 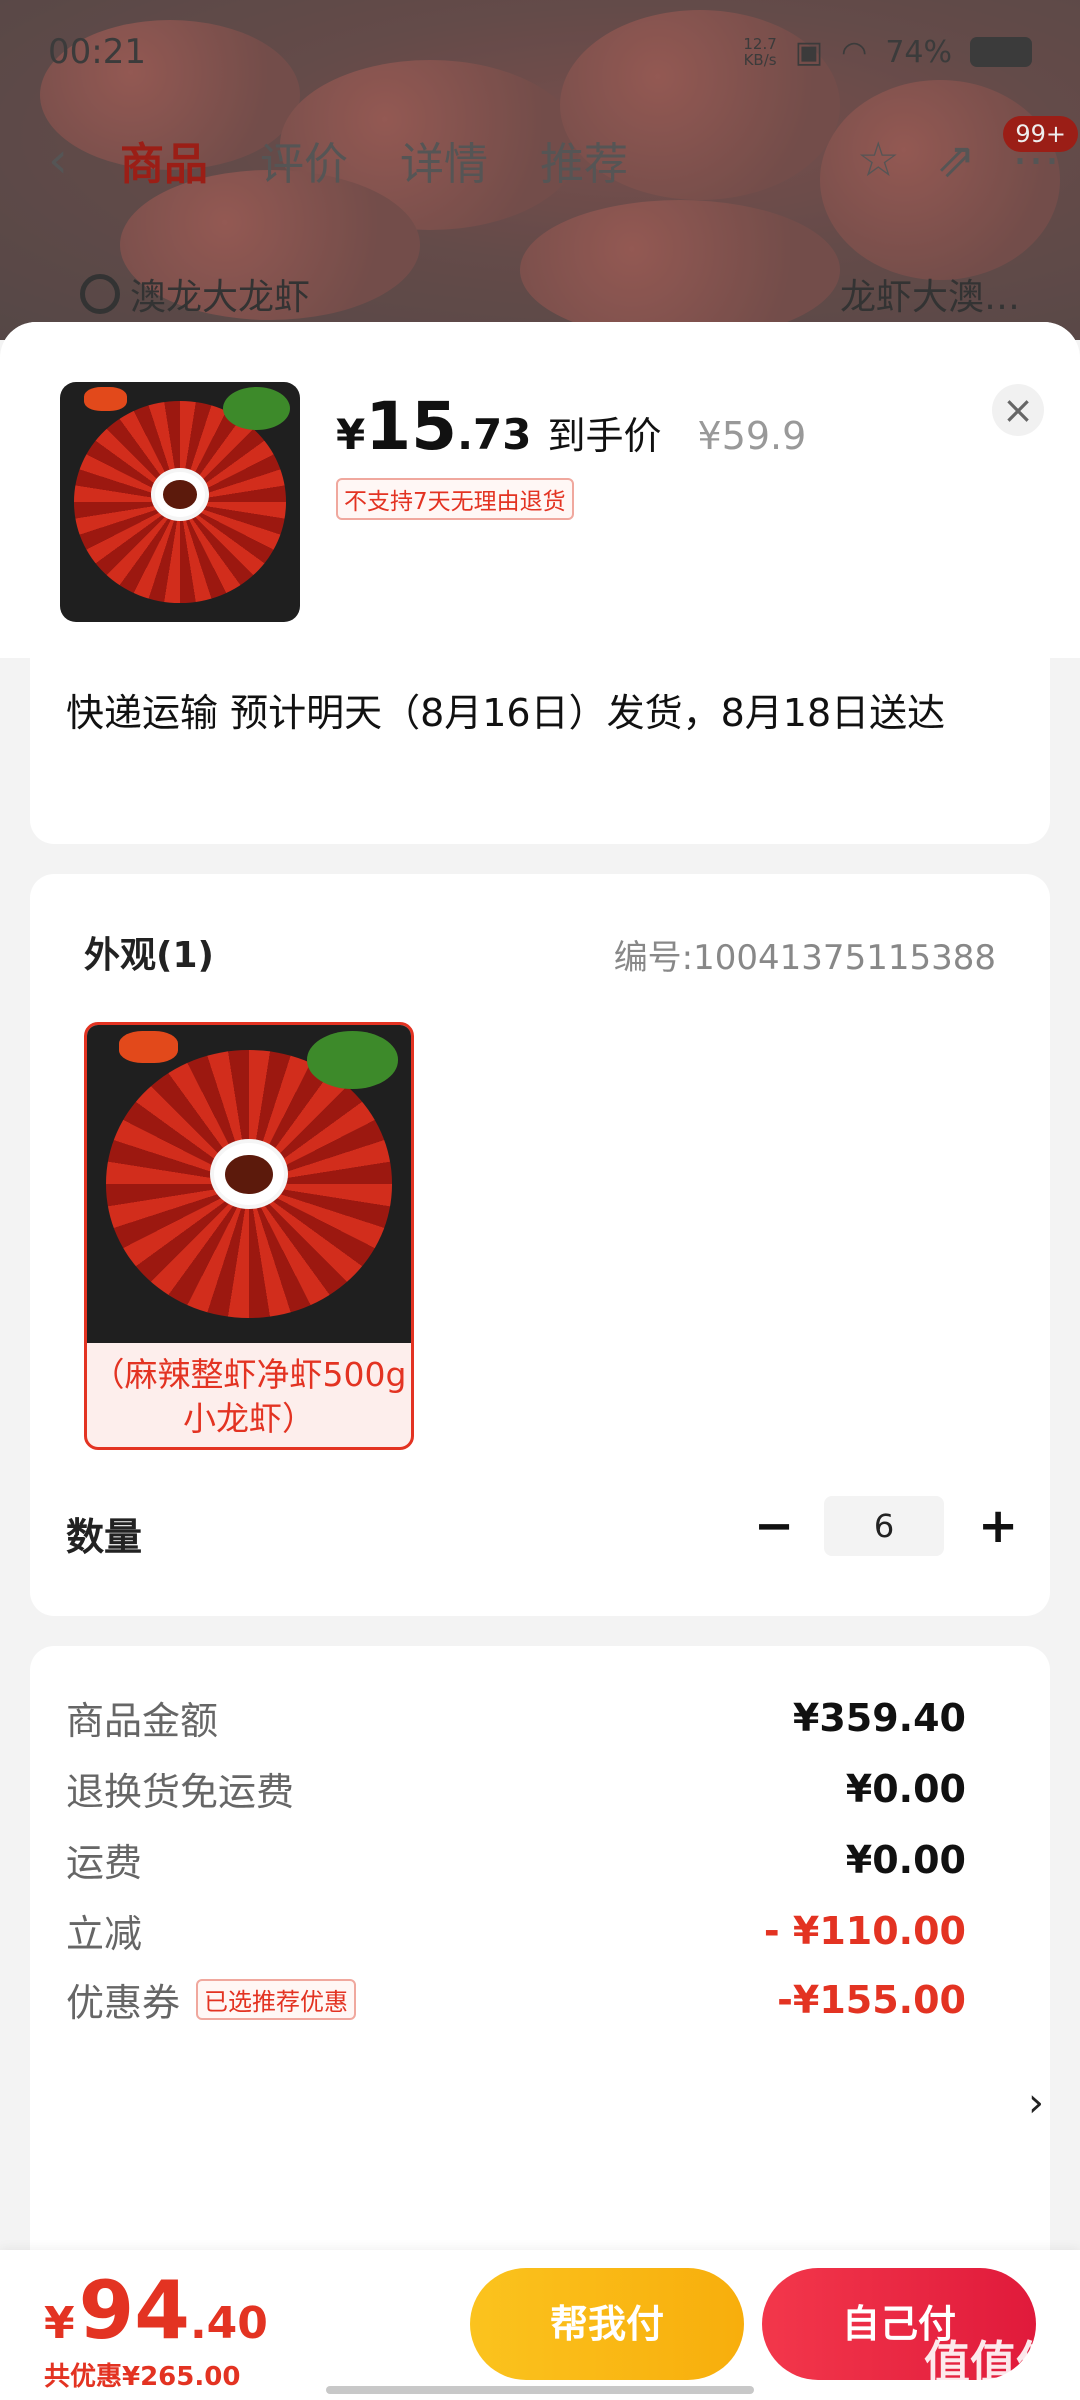 What do you see at coordinates (516, 1999) in the screenshot?
I see `summary-row-coupon: 优惠券 已选推荐优惠 -¥155.00` at bounding box center [516, 1999].